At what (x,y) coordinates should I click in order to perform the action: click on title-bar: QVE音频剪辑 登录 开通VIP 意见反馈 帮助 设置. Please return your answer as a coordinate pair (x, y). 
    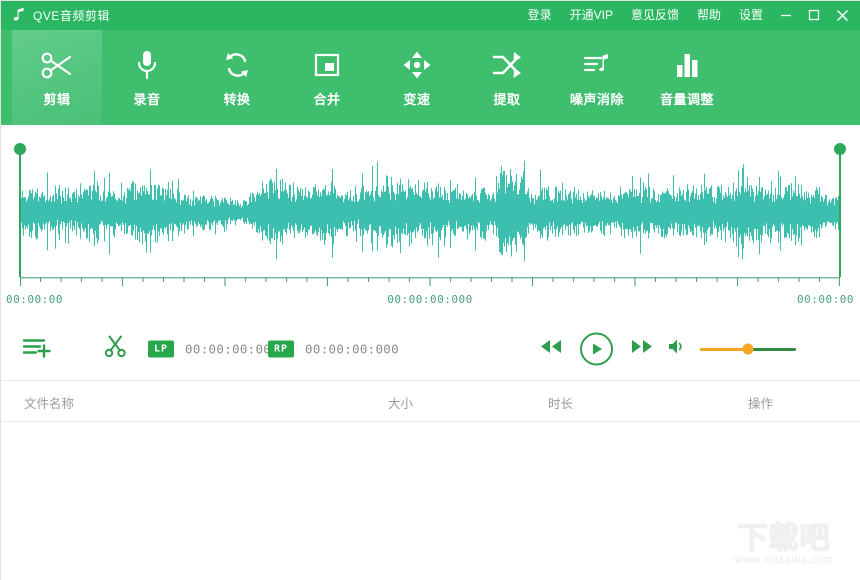
    Looking at the image, I should click on (430, 15).